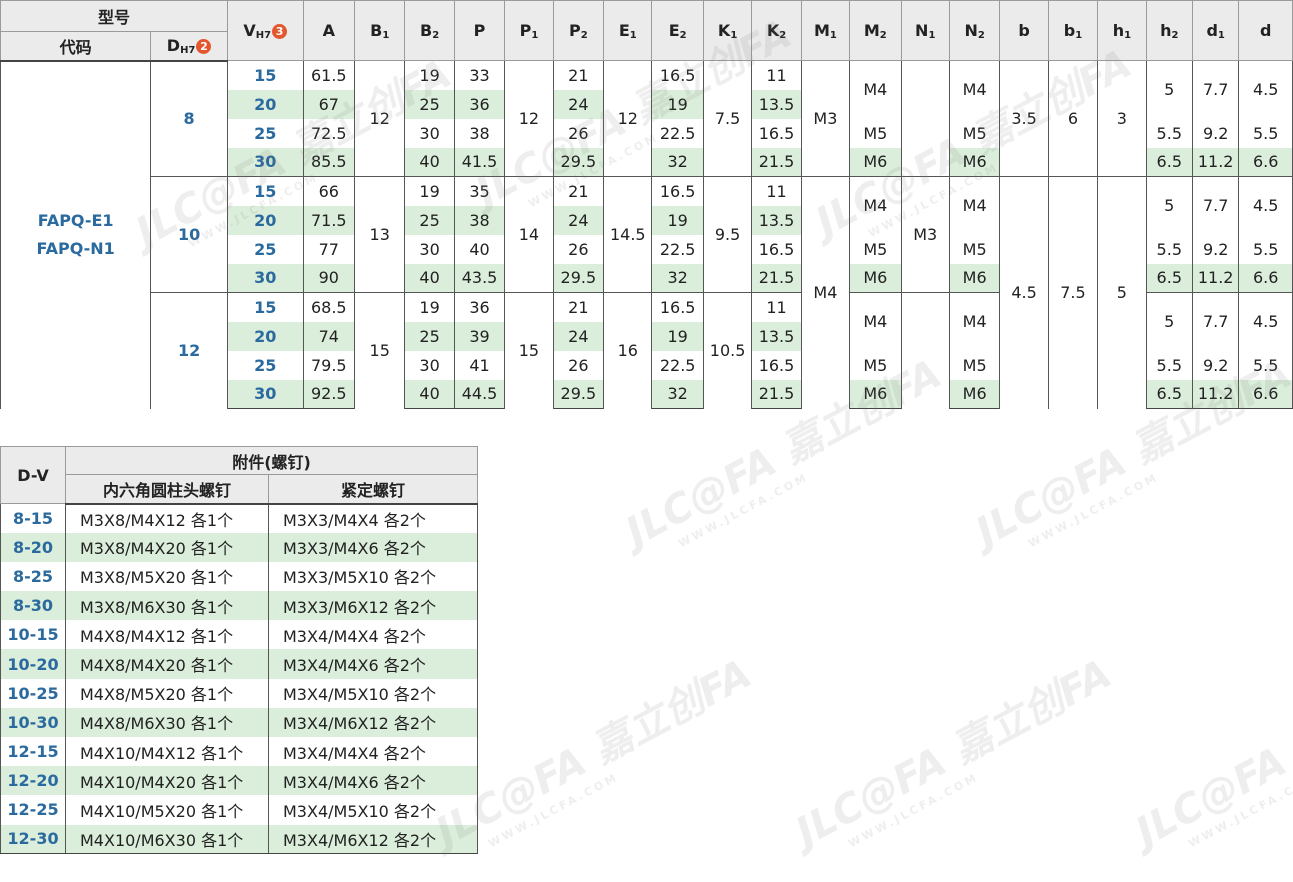  I want to click on e2-value: 22.5, so click(677, 249).